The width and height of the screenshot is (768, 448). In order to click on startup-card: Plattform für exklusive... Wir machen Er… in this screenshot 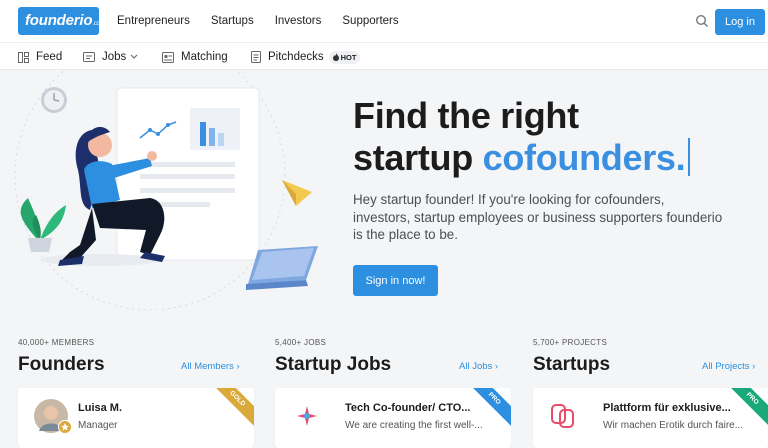, I will do `click(650, 418)`.